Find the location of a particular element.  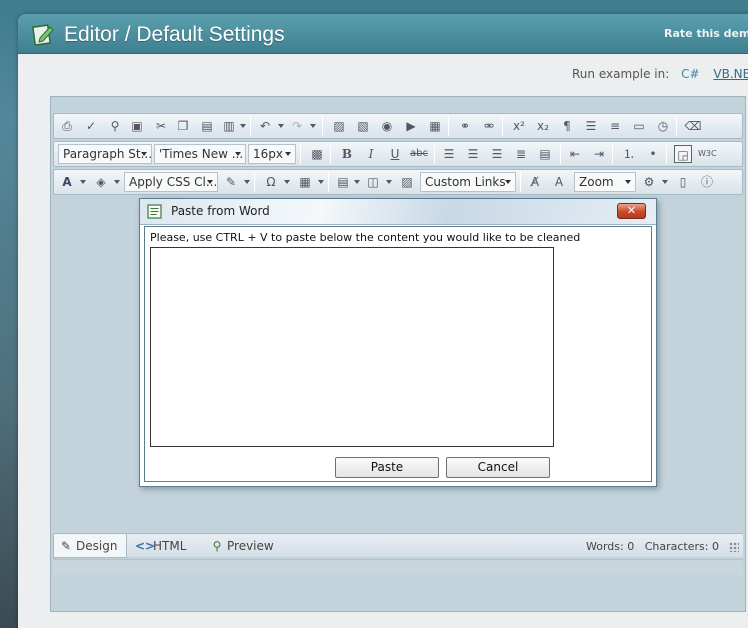

word-character-count: Words: 0 Characters: 0 is located at coordinates (652, 546).